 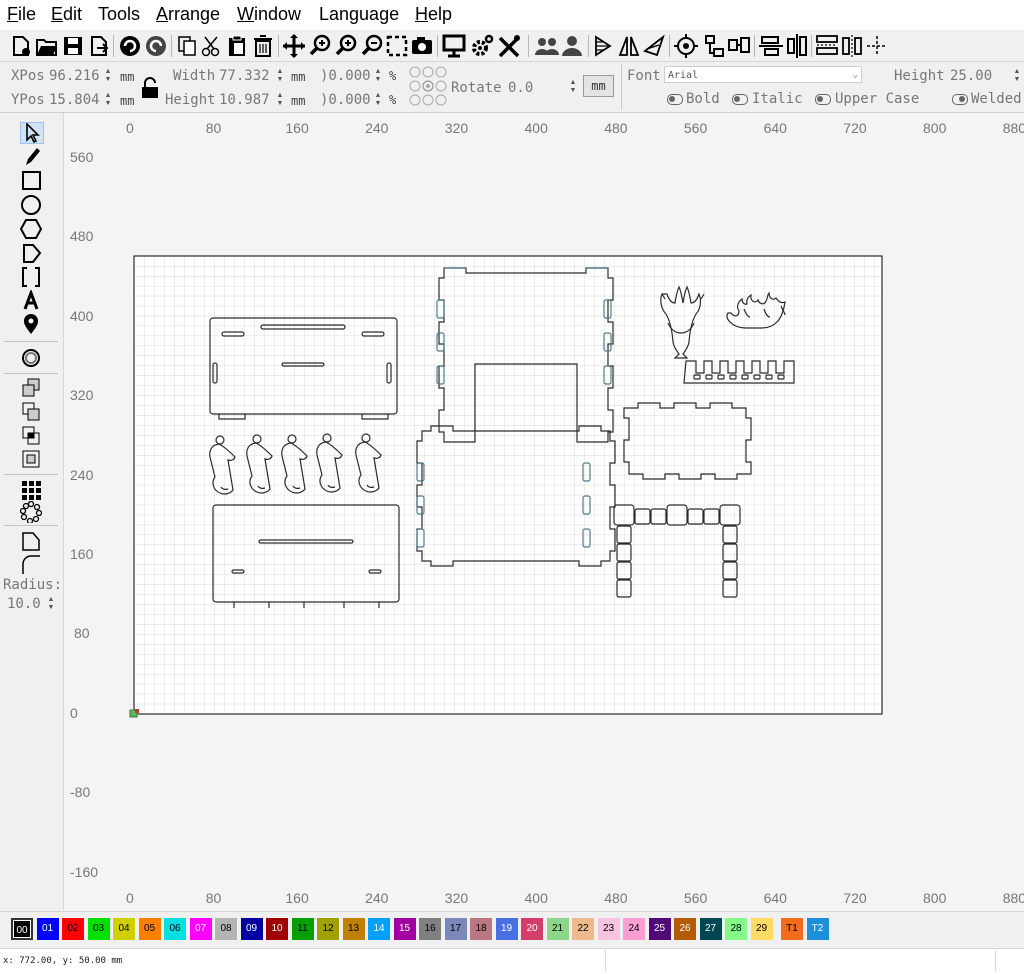 I want to click on radius-spinner: ▲ ▼, so click(x=51, y=604).